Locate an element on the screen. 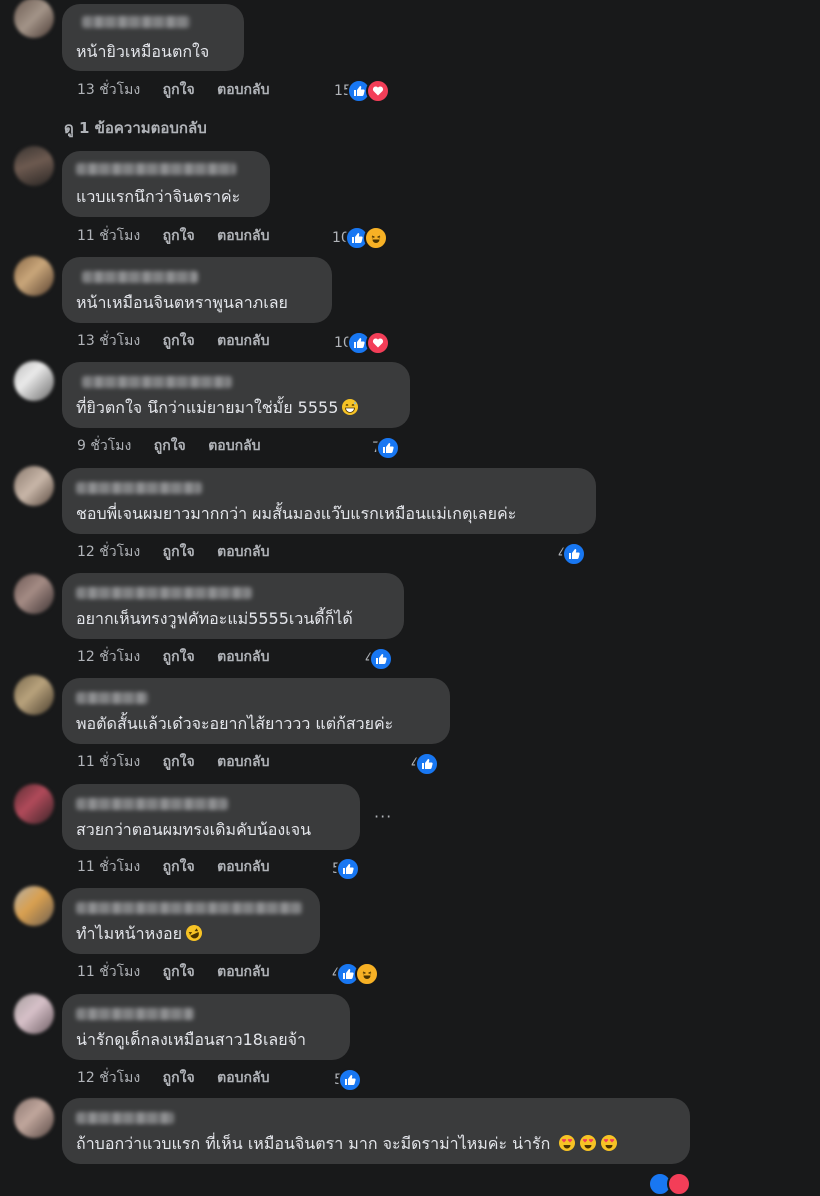 The image size is (820, 1196). comment-actions: 9 ชั่วโมง ถูกใจ ตอบกลับ is located at coordinates (178, 446).